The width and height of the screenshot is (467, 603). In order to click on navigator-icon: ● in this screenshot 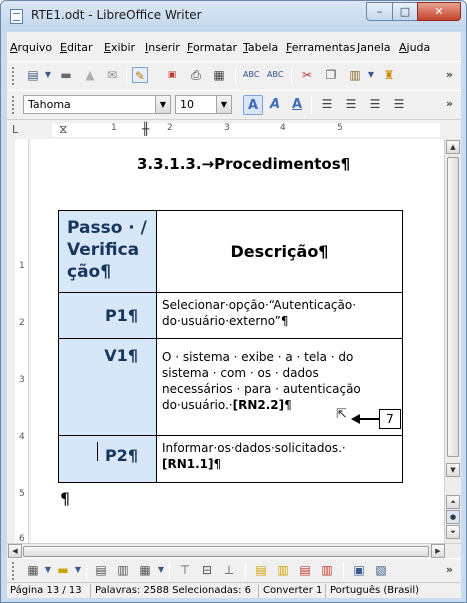, I will do `click(453, 517)`.